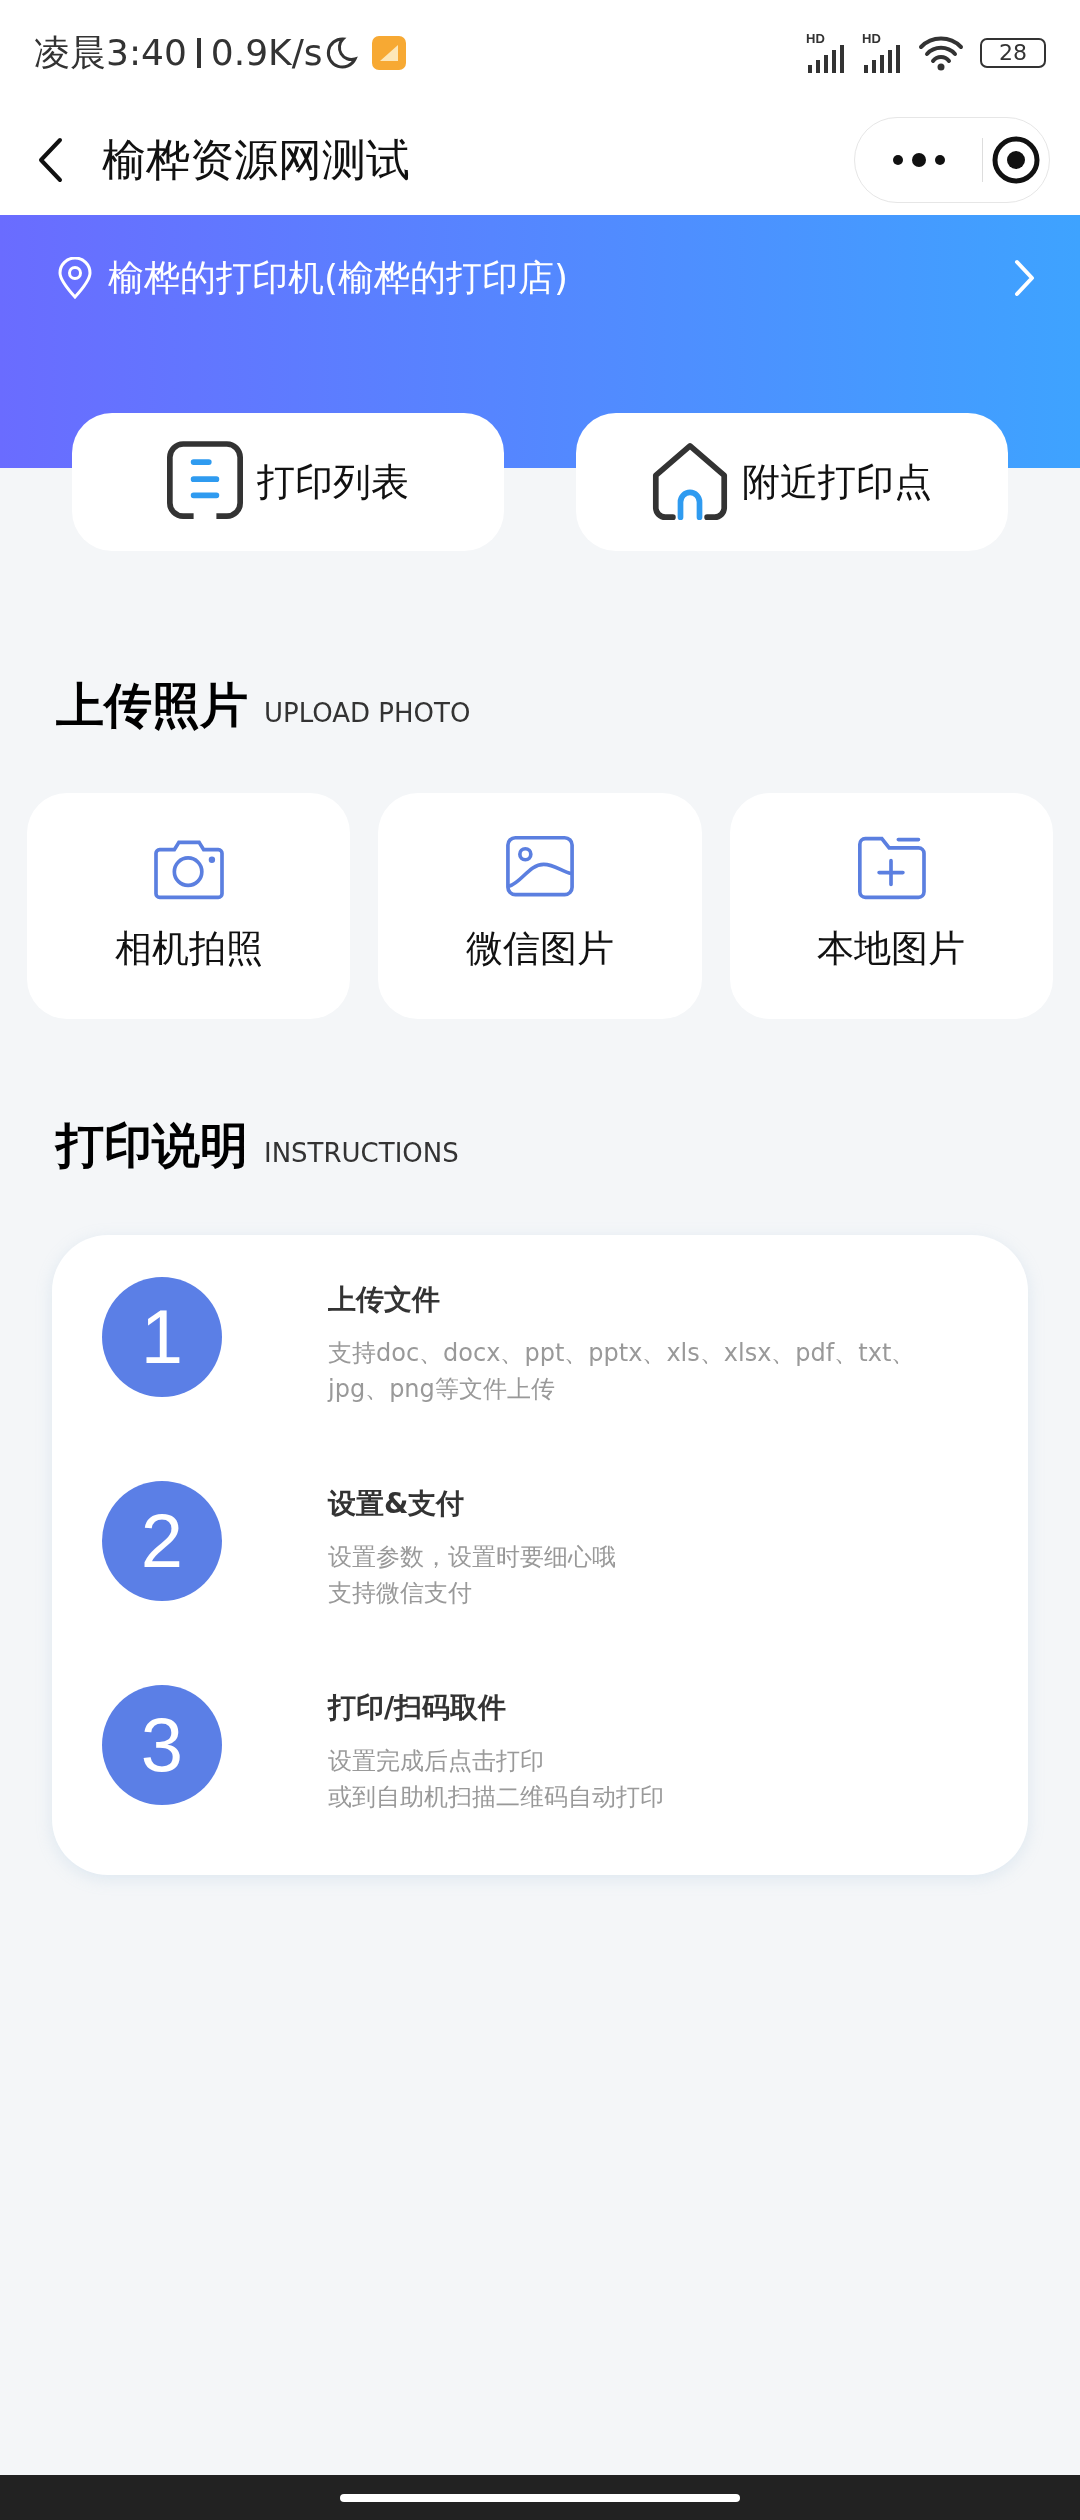  I want to click on step-description: 设置参数，设置时要细心哦, so click(472, 1557).